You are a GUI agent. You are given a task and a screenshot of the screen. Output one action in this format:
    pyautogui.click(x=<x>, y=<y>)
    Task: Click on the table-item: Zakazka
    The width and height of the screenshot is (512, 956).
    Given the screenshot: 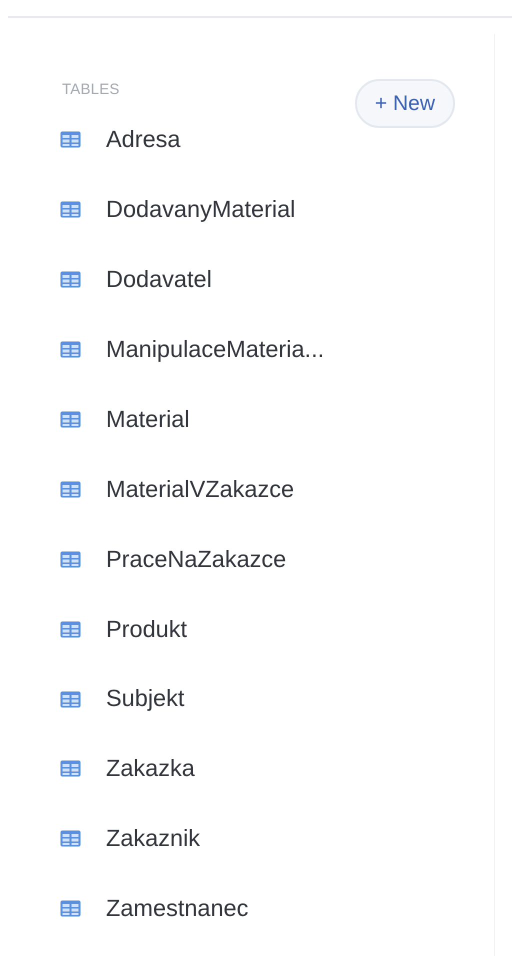 What is the action you would take?
    pyautogui.click(x=256, y=769)
    